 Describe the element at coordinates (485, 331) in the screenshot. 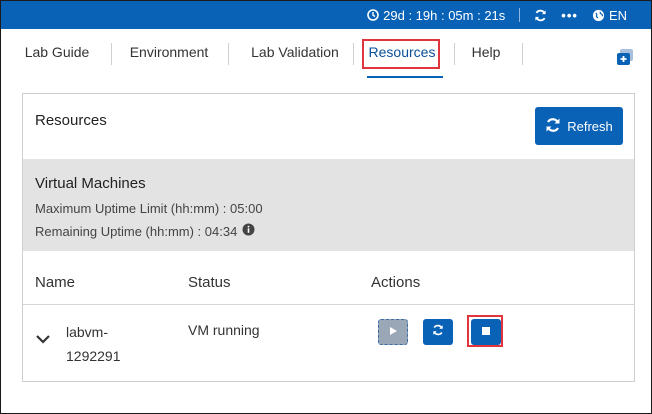

I see `stop-button-highlight` at that location.